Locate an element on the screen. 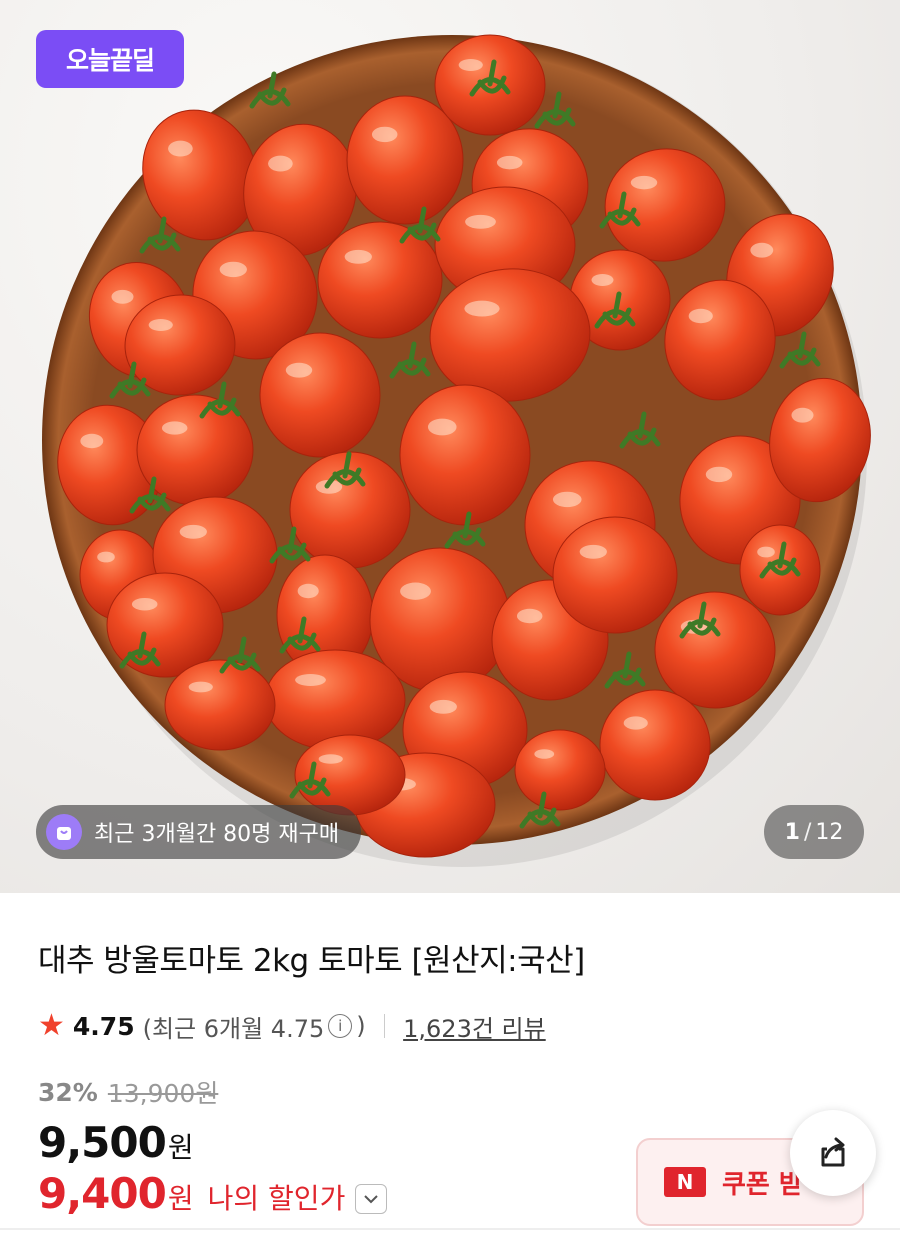  original-price: 13,900원 is located at coordinates (163, 1093).